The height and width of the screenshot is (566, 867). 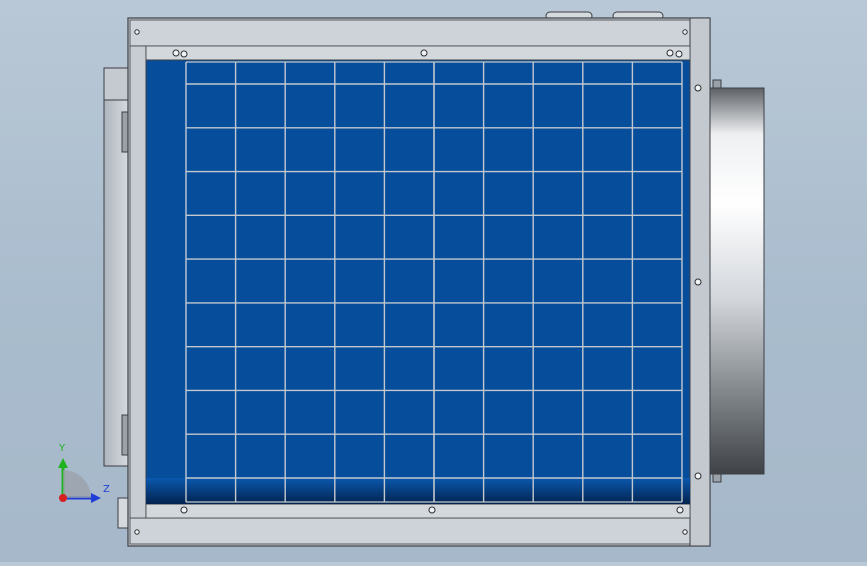 I want to click on fan-outlet-cylinder, so click(x=737, y=281).